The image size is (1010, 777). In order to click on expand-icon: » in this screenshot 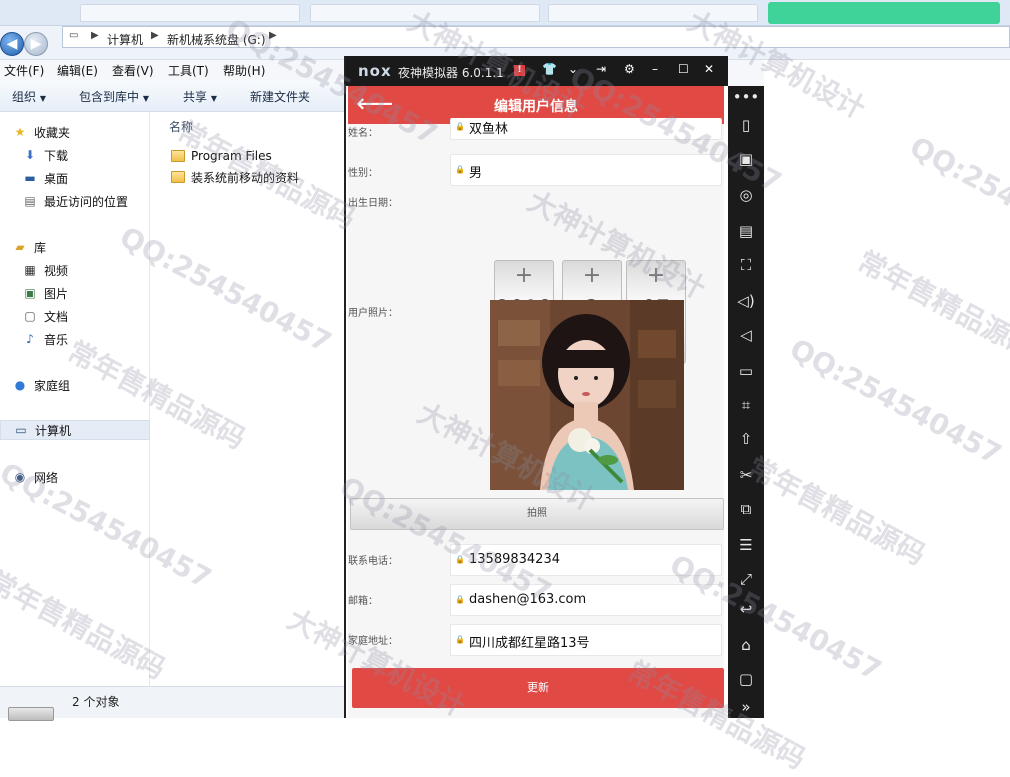, I will do `click(746, 707)`.